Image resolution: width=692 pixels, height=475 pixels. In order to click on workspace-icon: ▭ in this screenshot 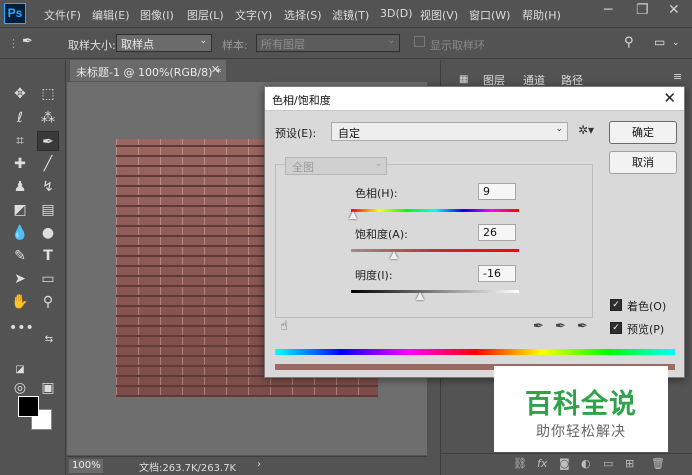, I will do `click(659, 42)`.